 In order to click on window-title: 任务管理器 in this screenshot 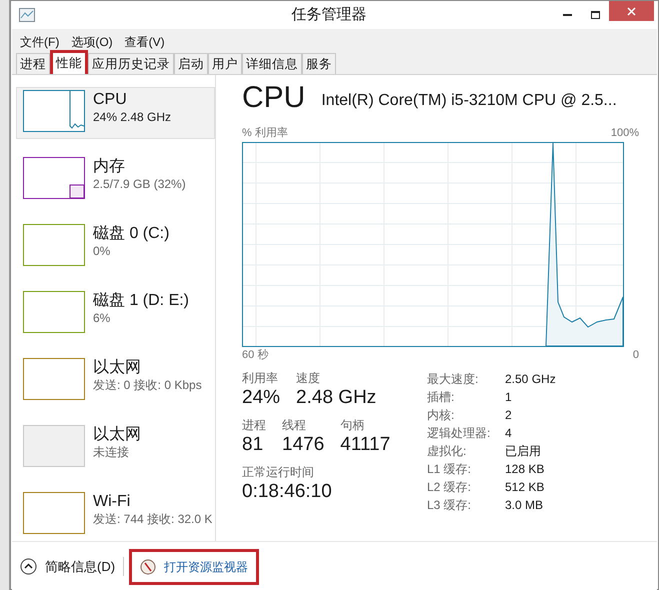, I will do `click(329, 14)`.